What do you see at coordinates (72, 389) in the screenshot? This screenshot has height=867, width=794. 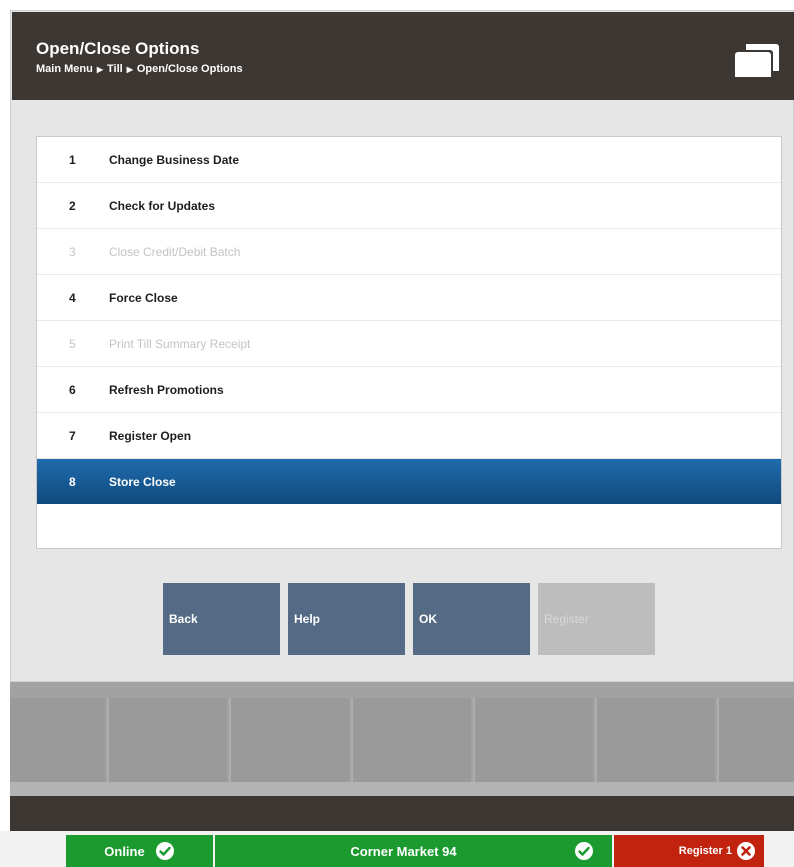 I see `menu-item-number: 6` at bounding box center [72, 389].